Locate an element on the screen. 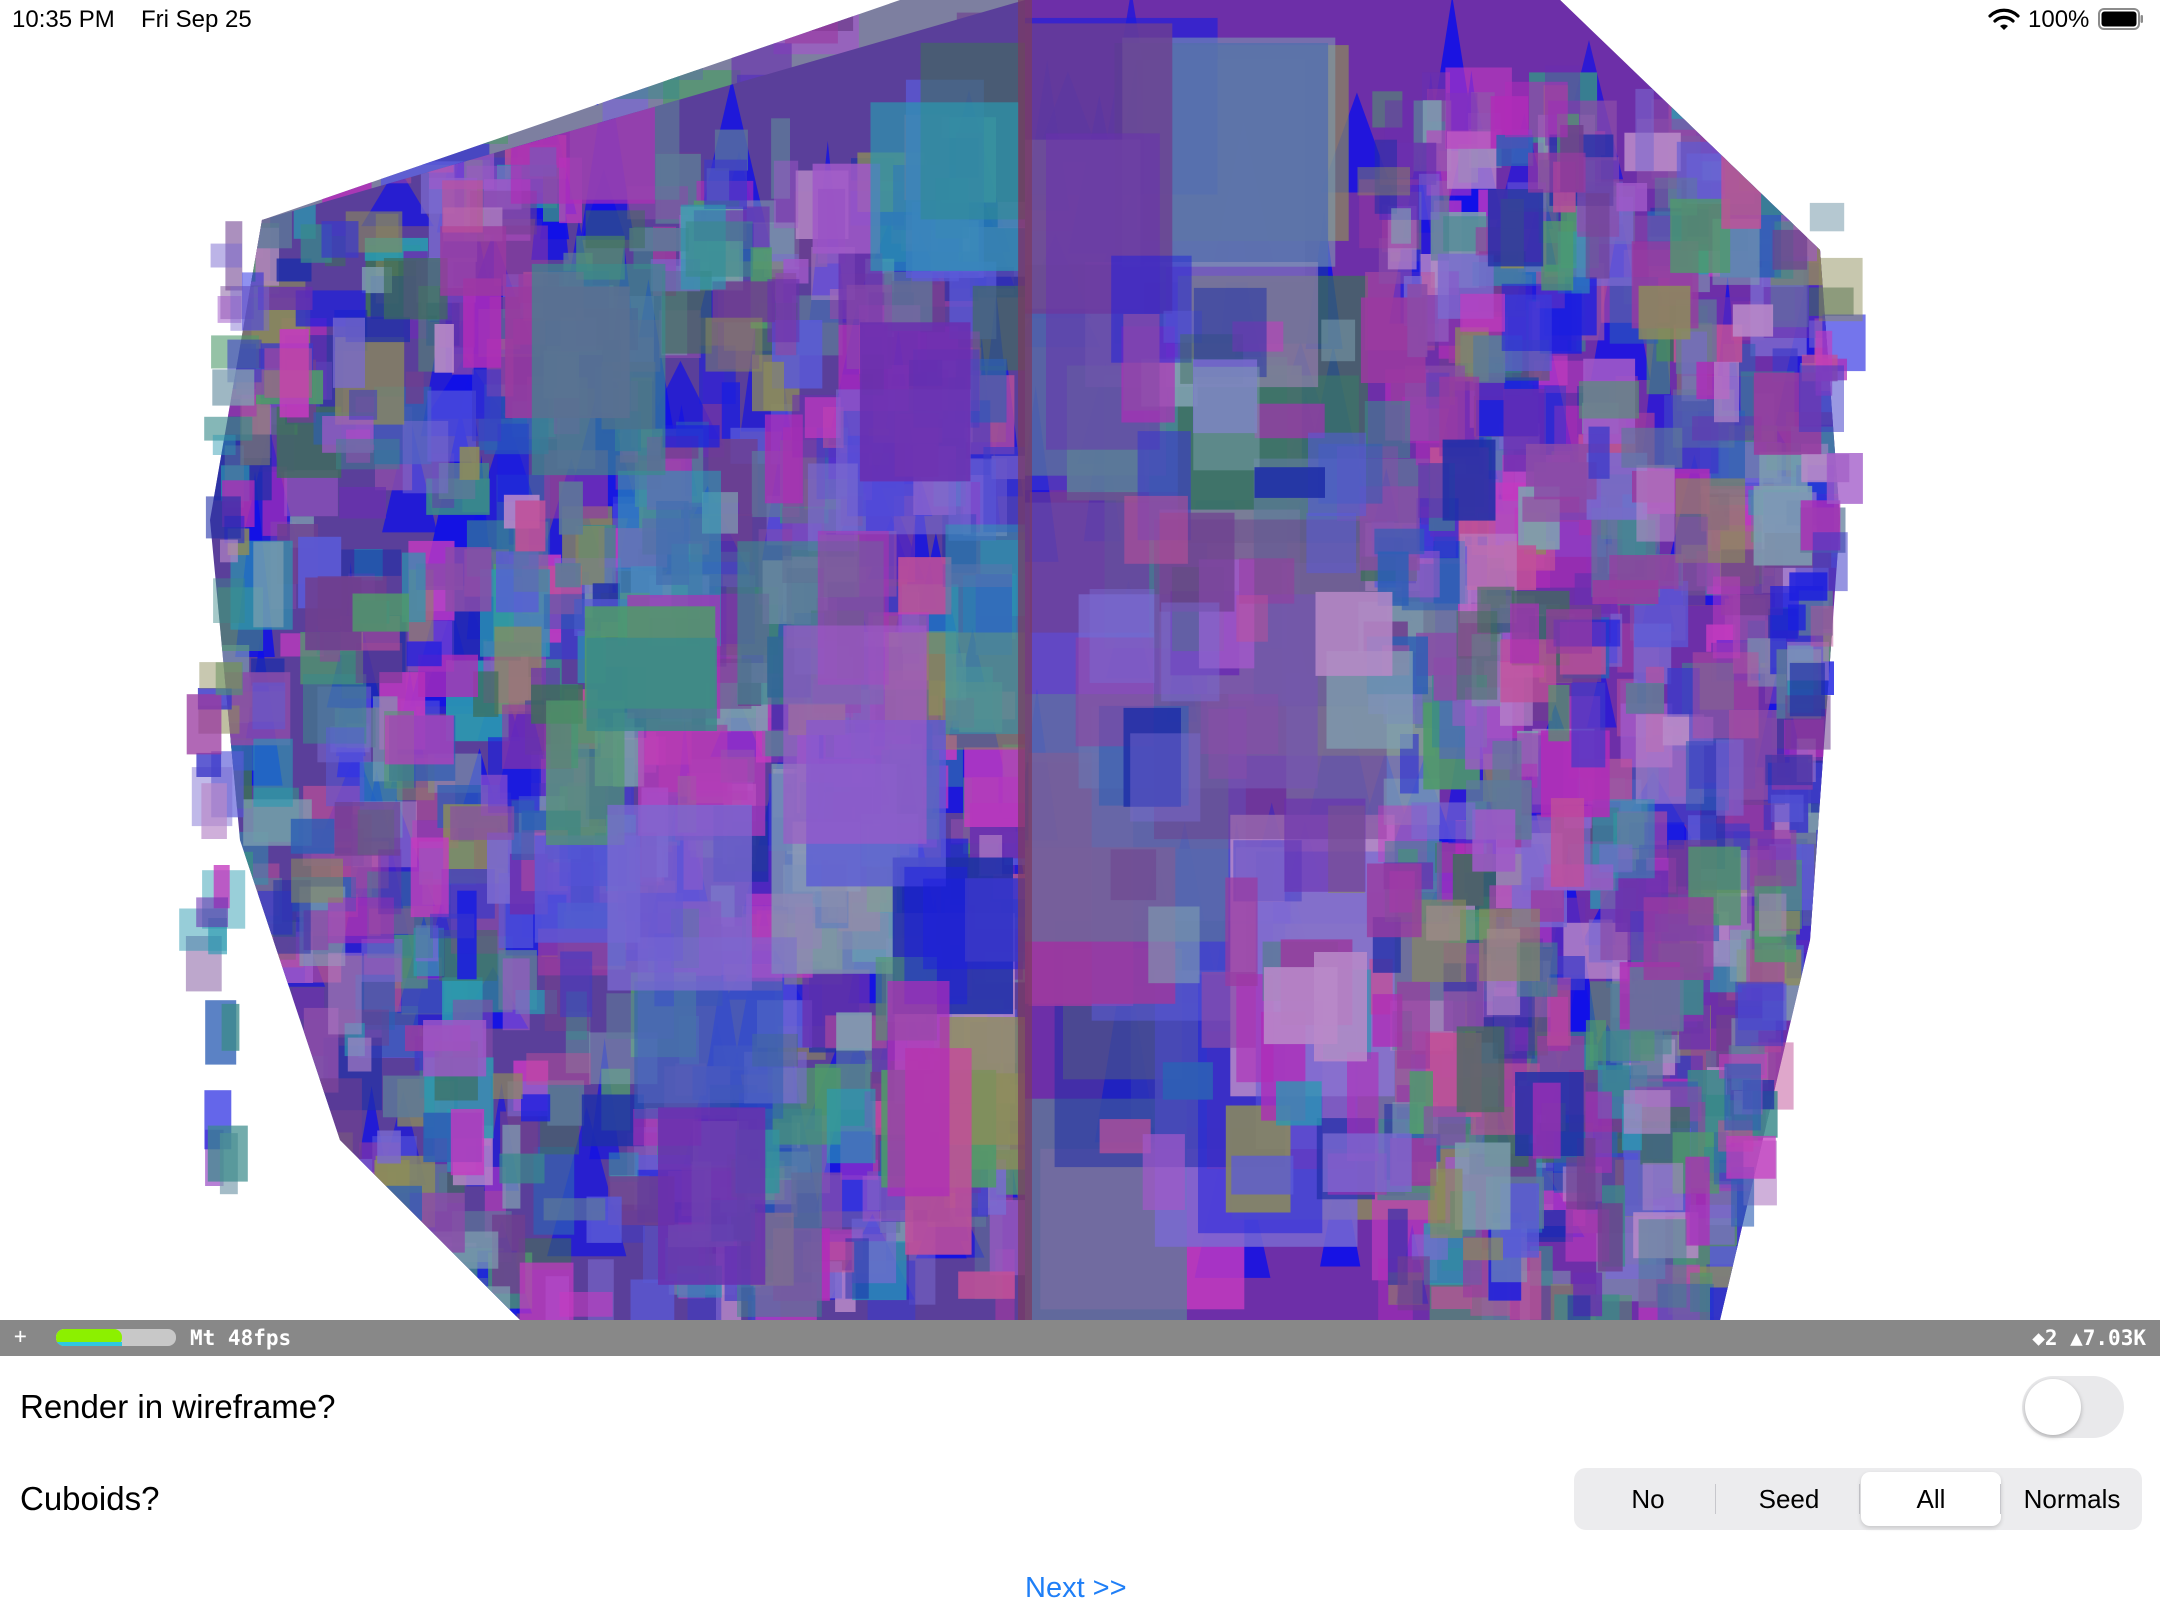 This screenshot has width=2160, height=1620. segment-divider is located at coordinates (1859, 1499).